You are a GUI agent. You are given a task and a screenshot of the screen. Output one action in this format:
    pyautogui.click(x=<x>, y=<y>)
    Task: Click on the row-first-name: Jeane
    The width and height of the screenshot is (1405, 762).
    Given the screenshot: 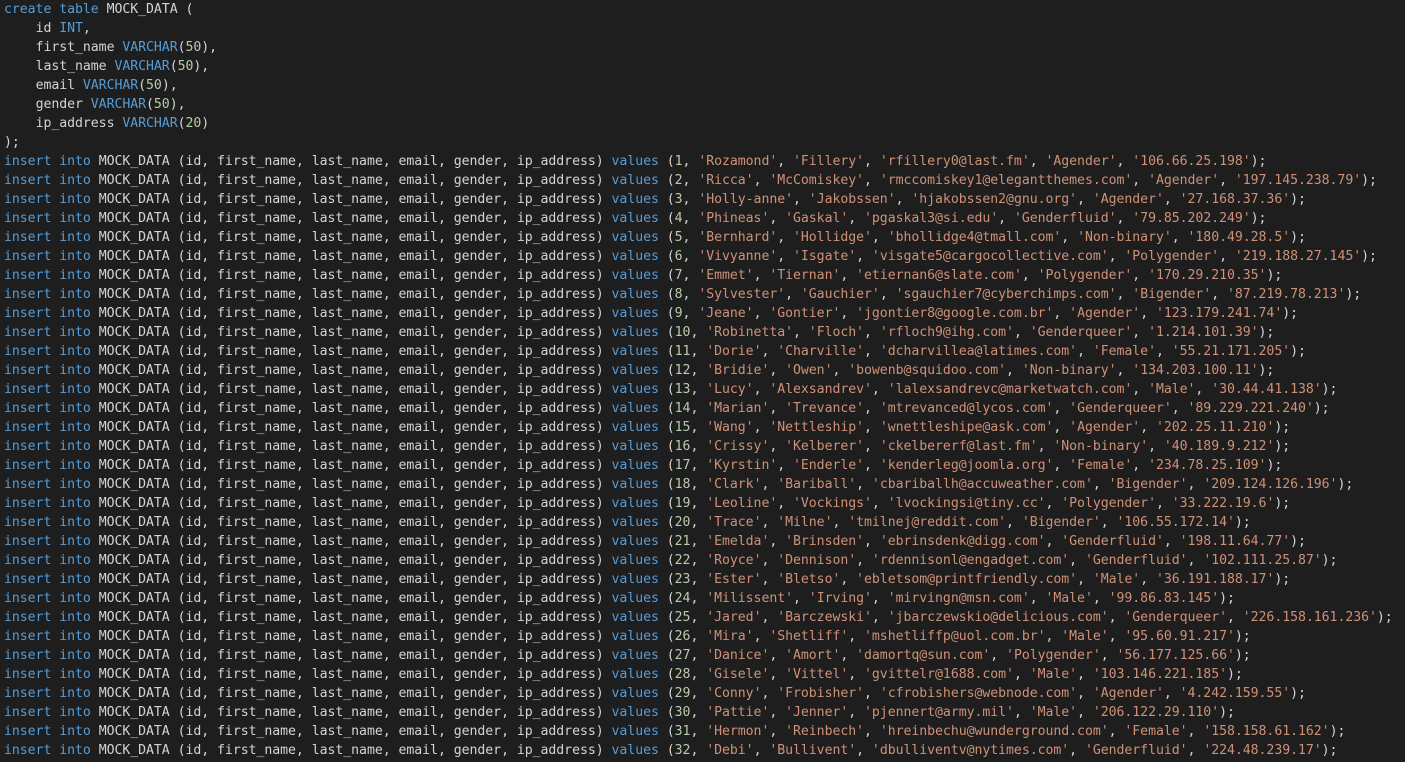 What is the action you would take?
    pyautogui.click(x=726, y=313)
    